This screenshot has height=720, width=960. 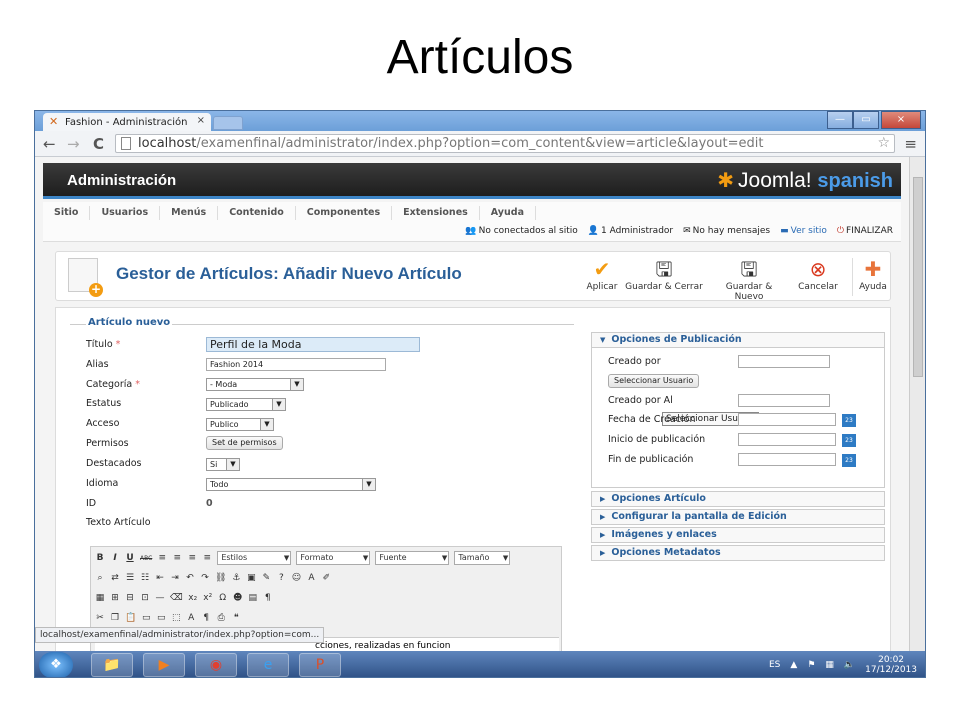 What do you see at coordinates (127, 122) in the screenshot?
I see `browser-tab: ✕ Fashion - Administración ×` at bounding box center [127, 122].